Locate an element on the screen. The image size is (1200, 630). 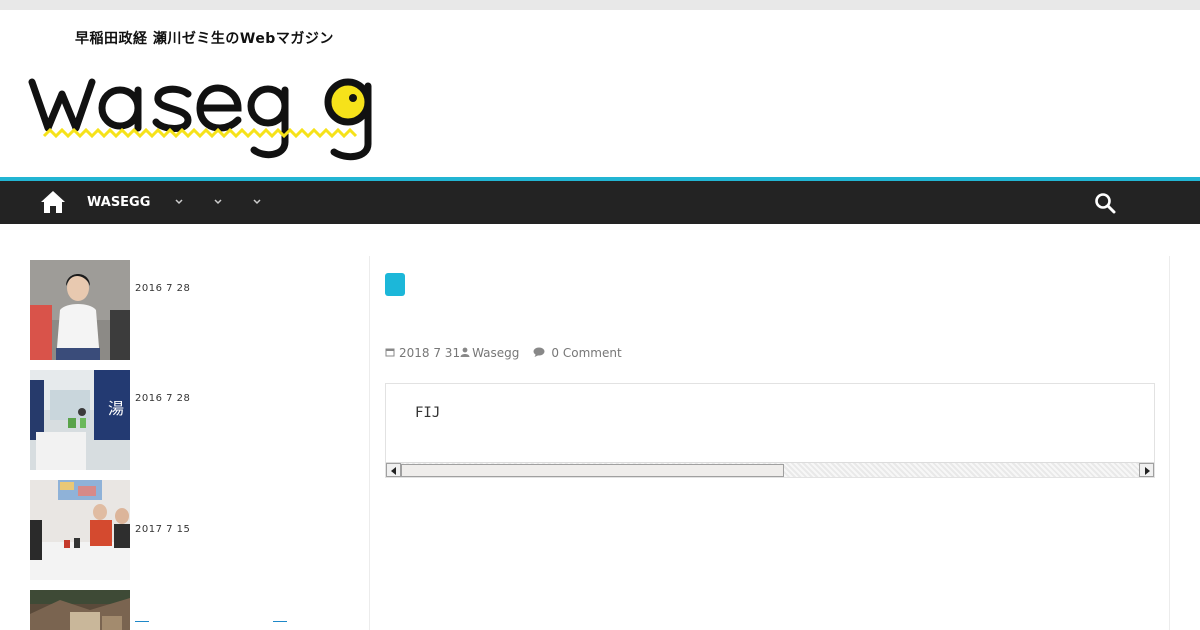
code-block: FIJ is located at coordinates (770, 430).